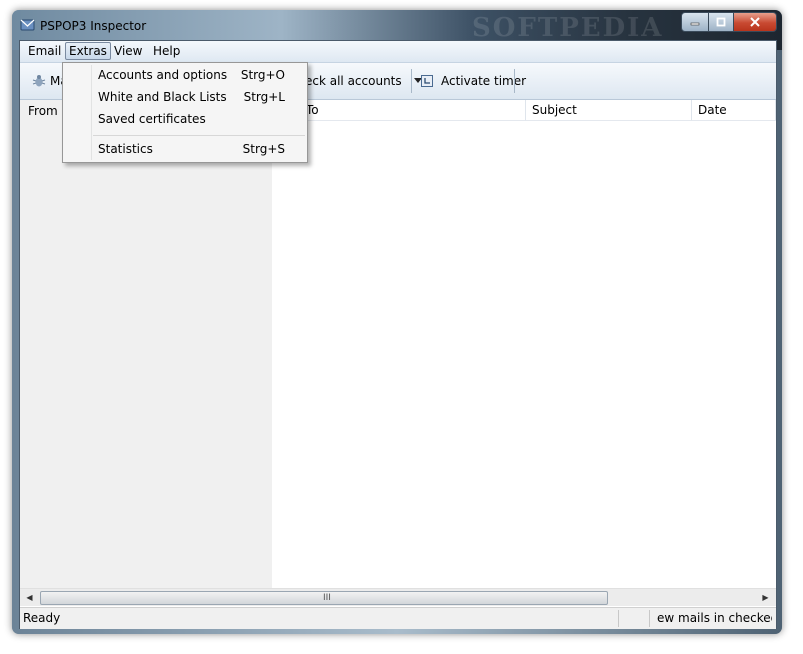  Describe the element at coordinates (398, 52) in the screenshot. I see `menu-bar: Email Extras View Help` at that location.